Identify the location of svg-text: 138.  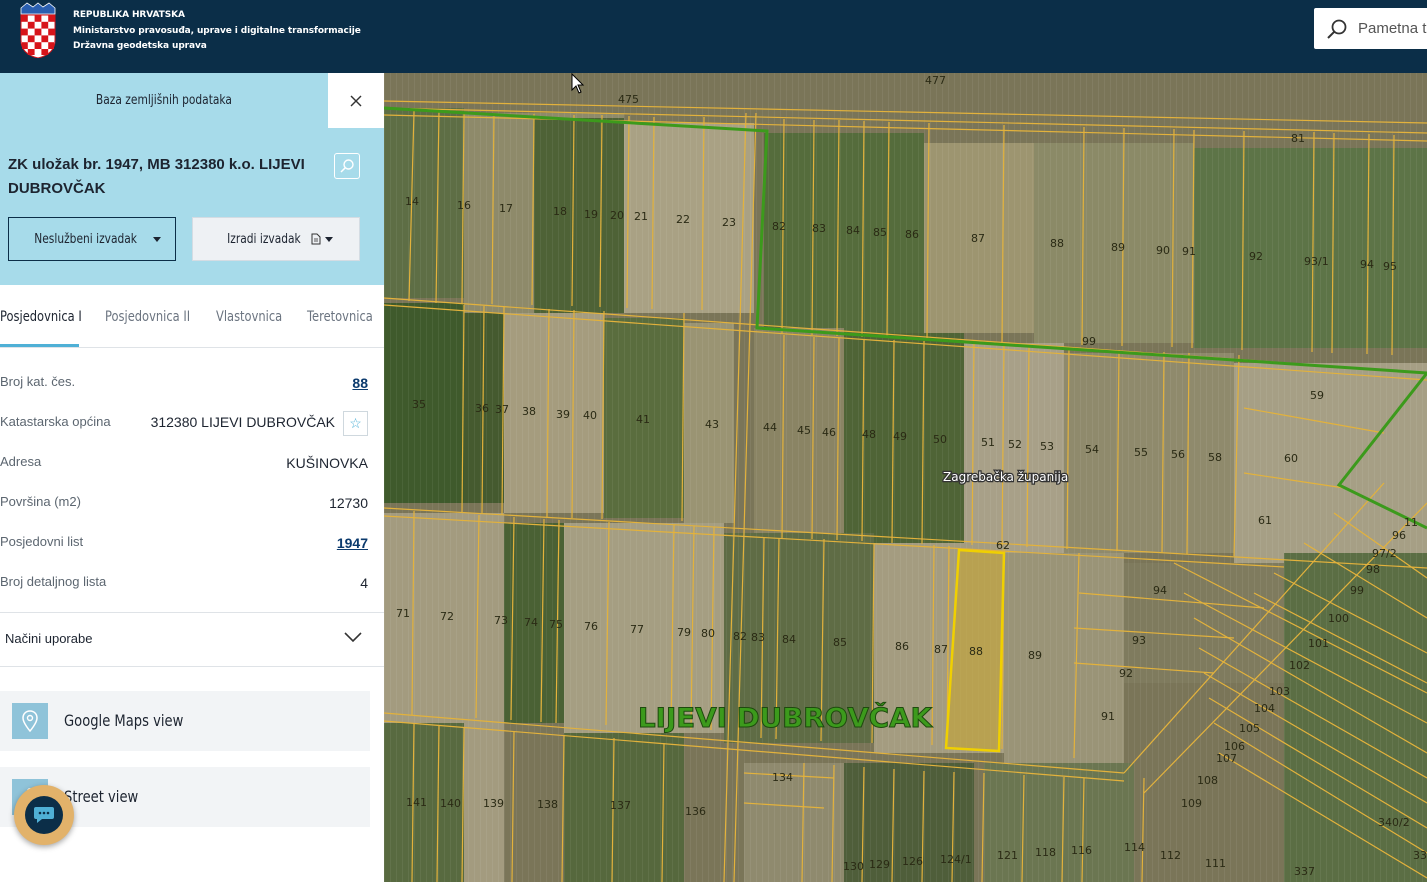
(547, 804).